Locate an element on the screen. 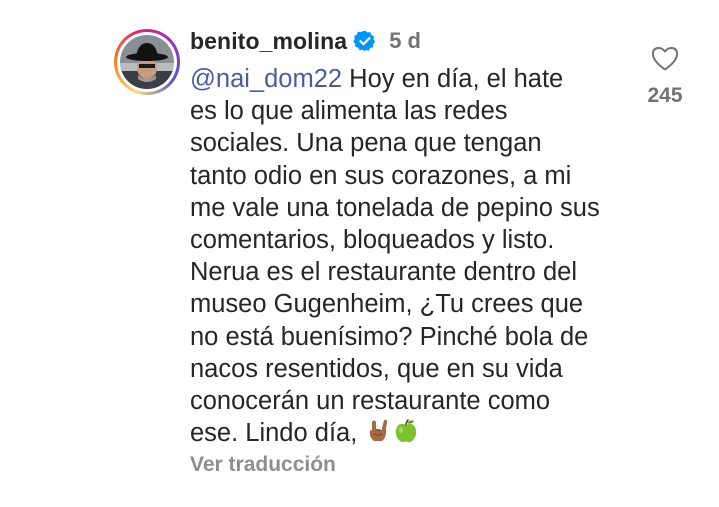  comment-line: no está buenísimo? Pinché bola de is located at coordinates (389, 336).